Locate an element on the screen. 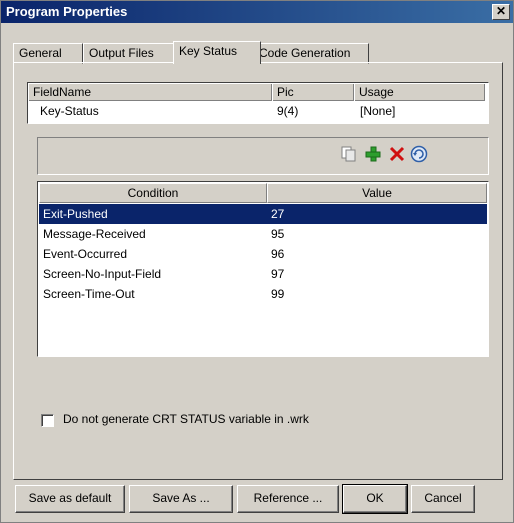 The width and height of the screenshot is (514, 523). close-button: ✕ is located at coordinates (501, 12).